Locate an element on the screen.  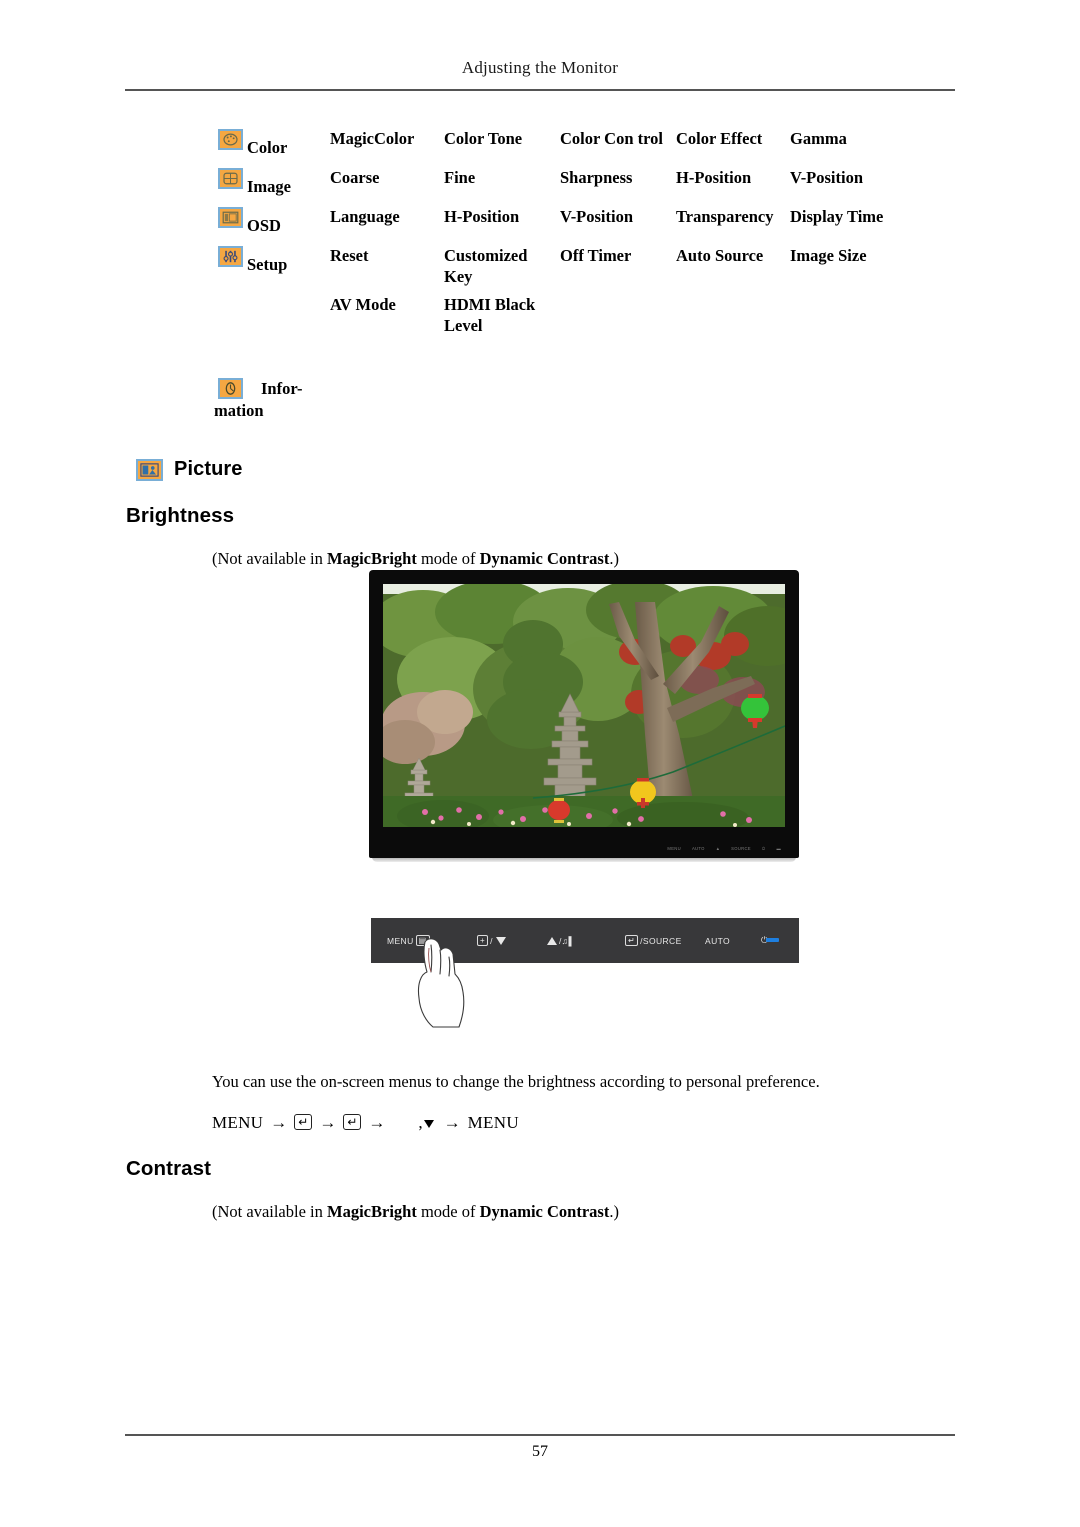
brightness-menu-sequence: MENU → ↵ → ↵ → , → MENU is located at coordinates (365, 1123).